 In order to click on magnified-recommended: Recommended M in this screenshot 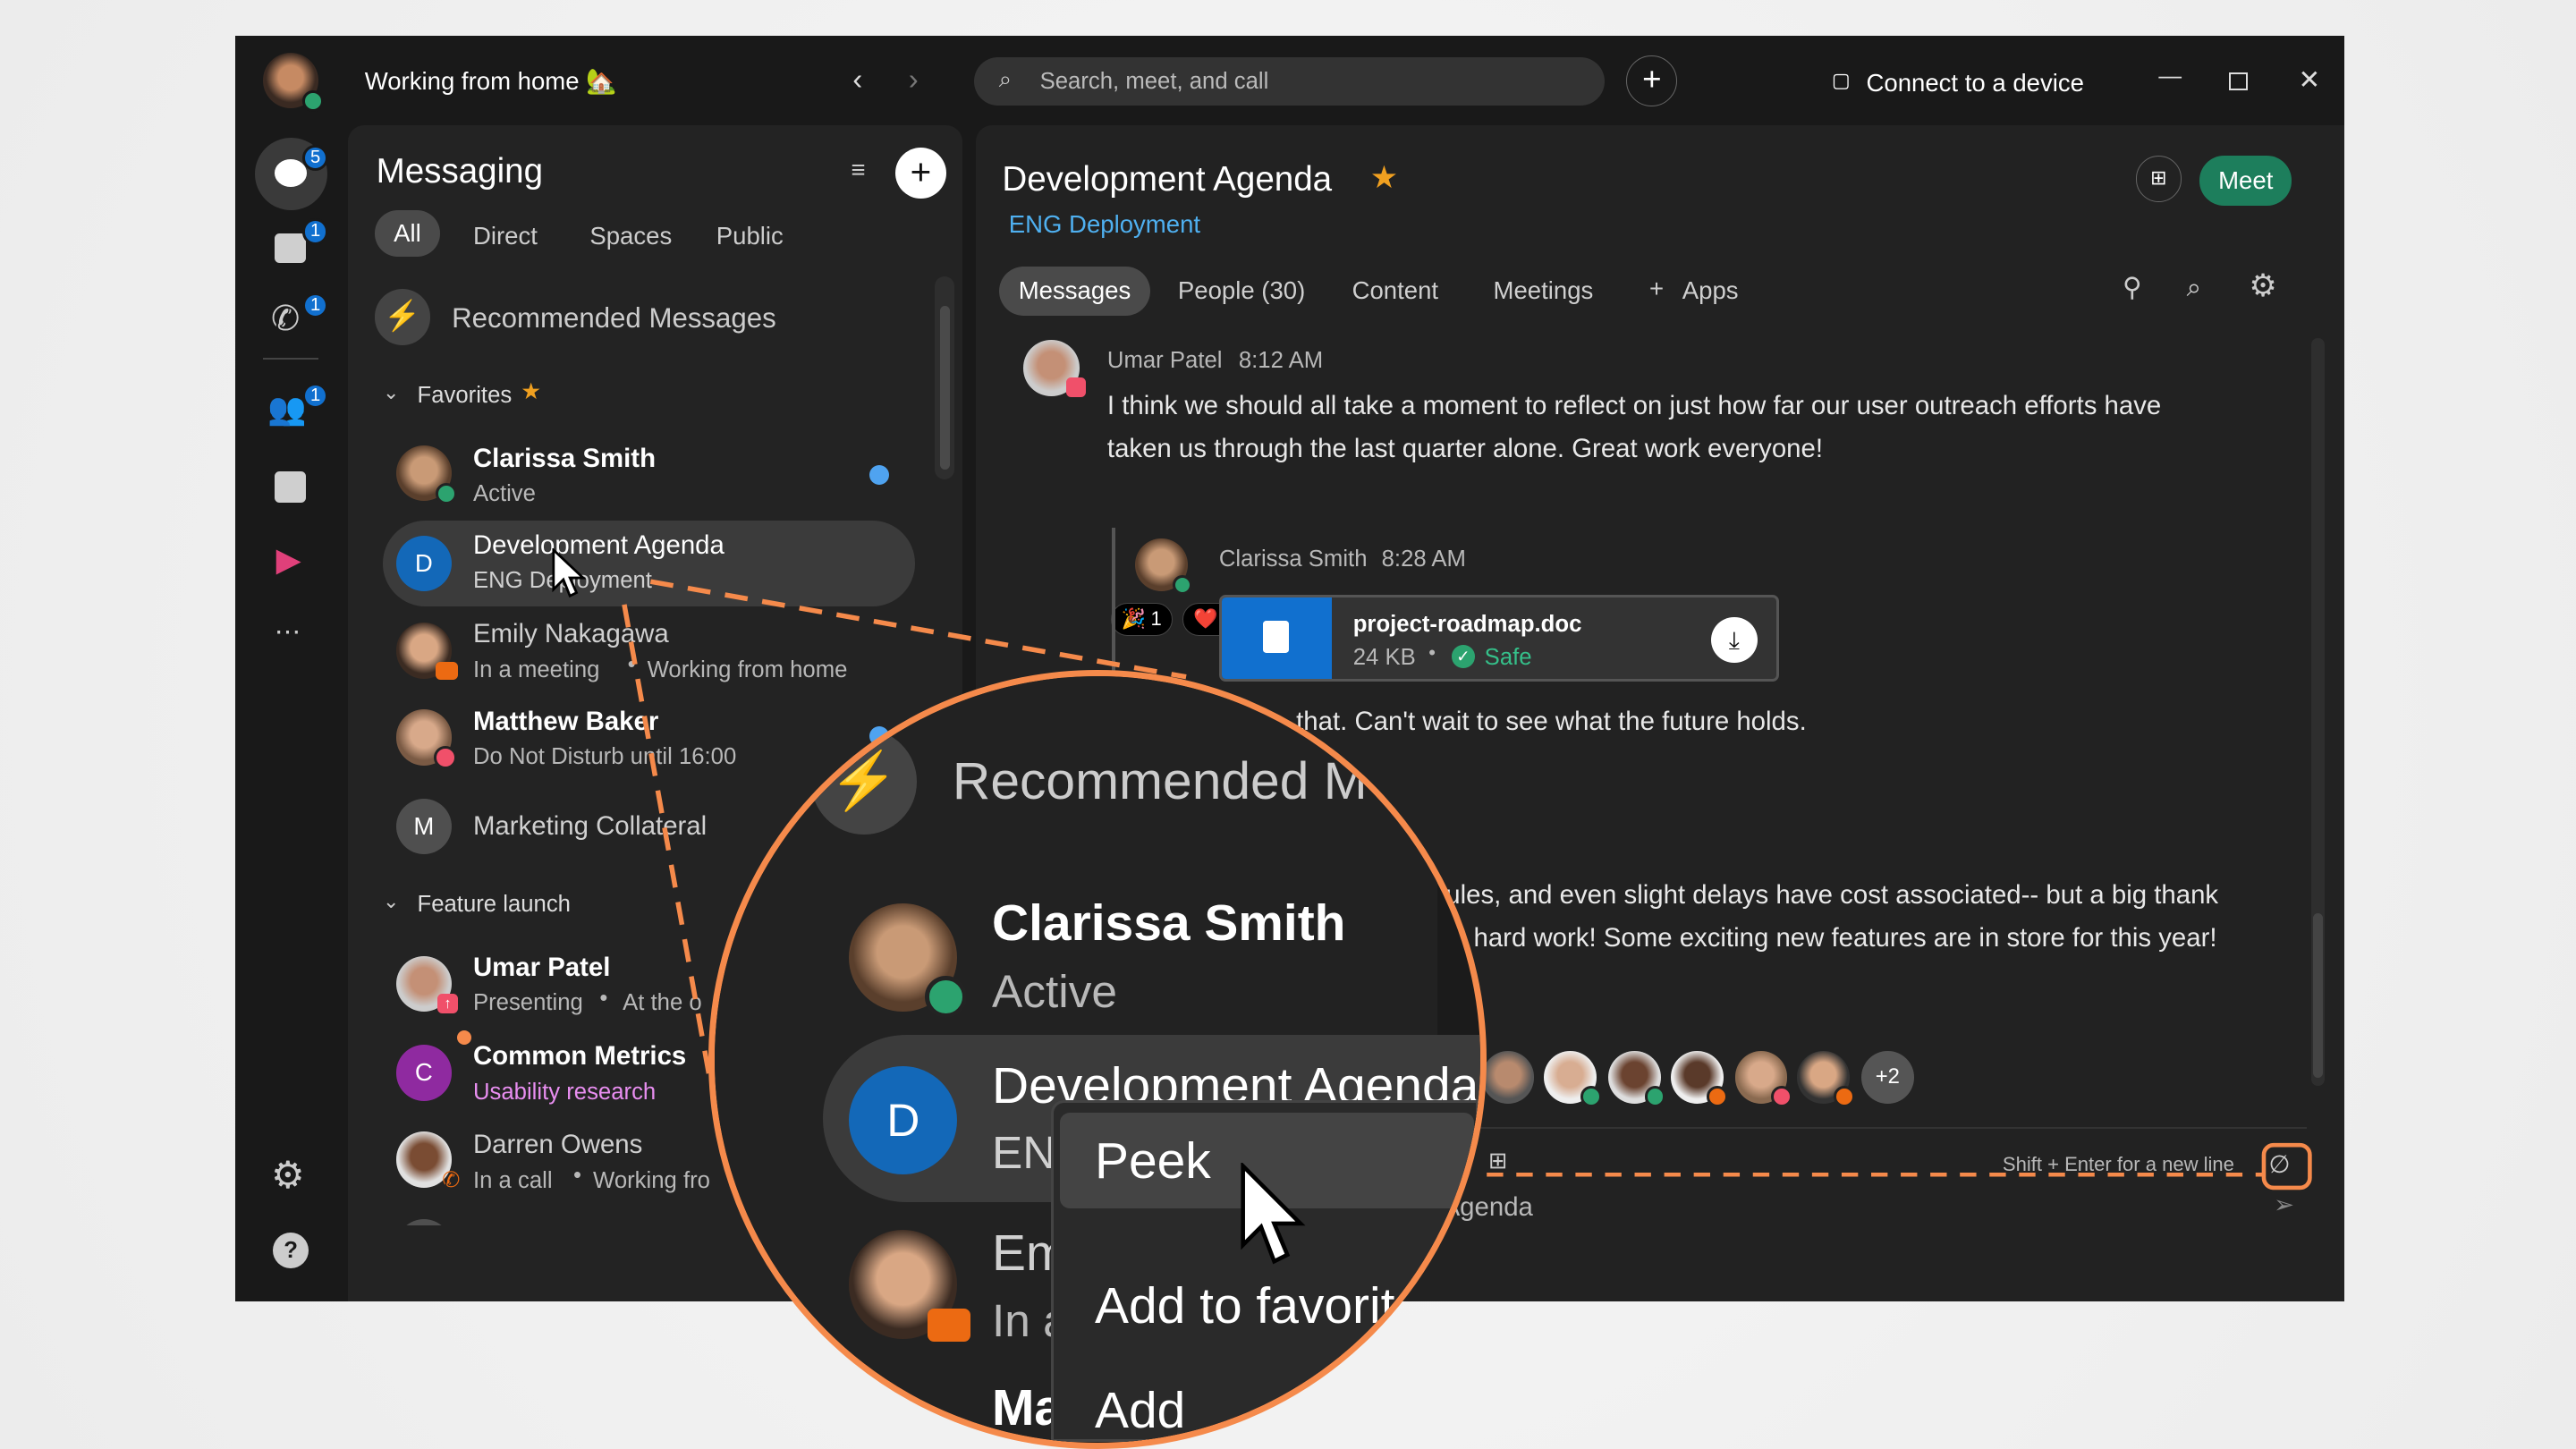, I will do `click(1160, 780)`.